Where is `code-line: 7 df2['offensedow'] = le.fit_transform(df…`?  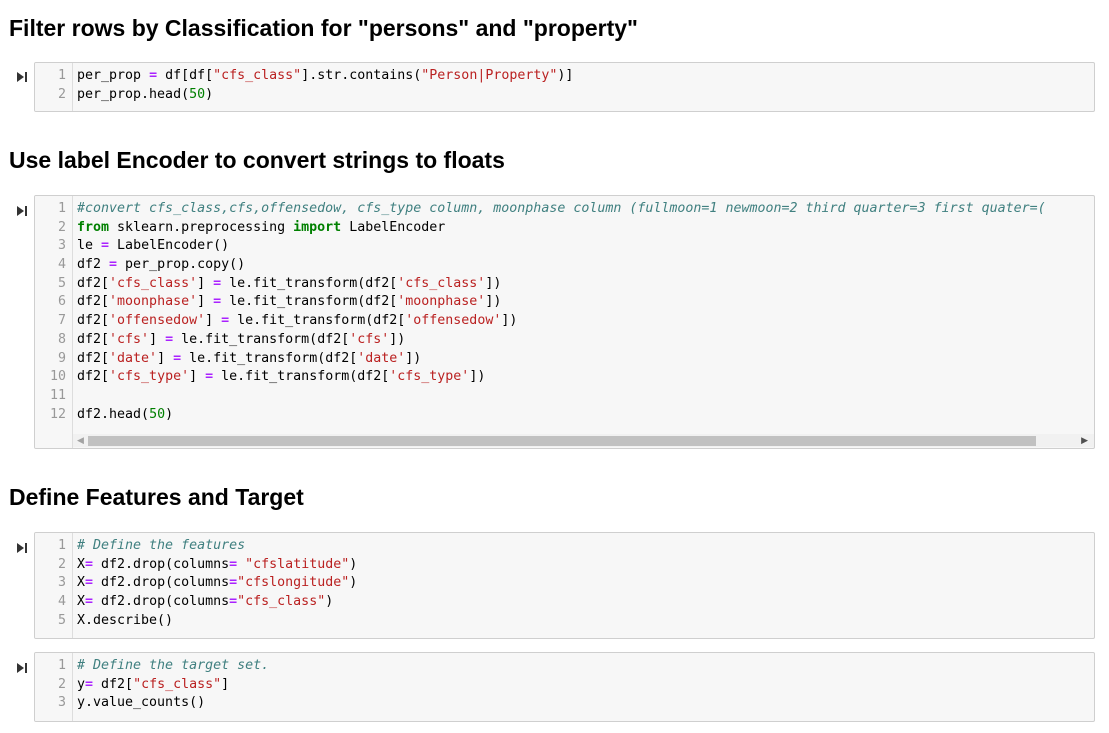
code-line: 7 df2['offensedow'] = le.fit_transform(df… is located at coordinates (564, 321).